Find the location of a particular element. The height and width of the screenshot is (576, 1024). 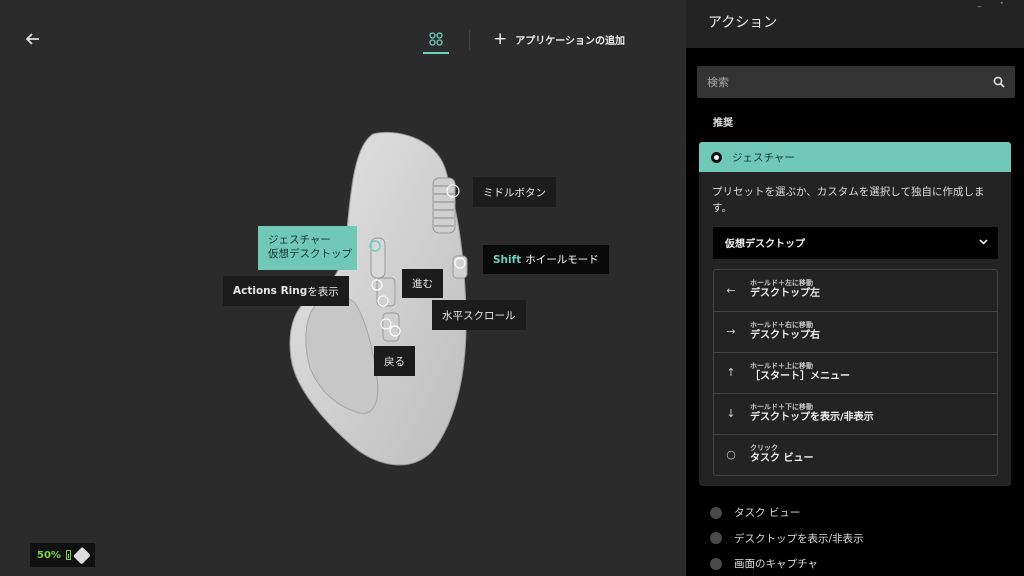

battery-level: 50% is located at coordinates (49, 555).